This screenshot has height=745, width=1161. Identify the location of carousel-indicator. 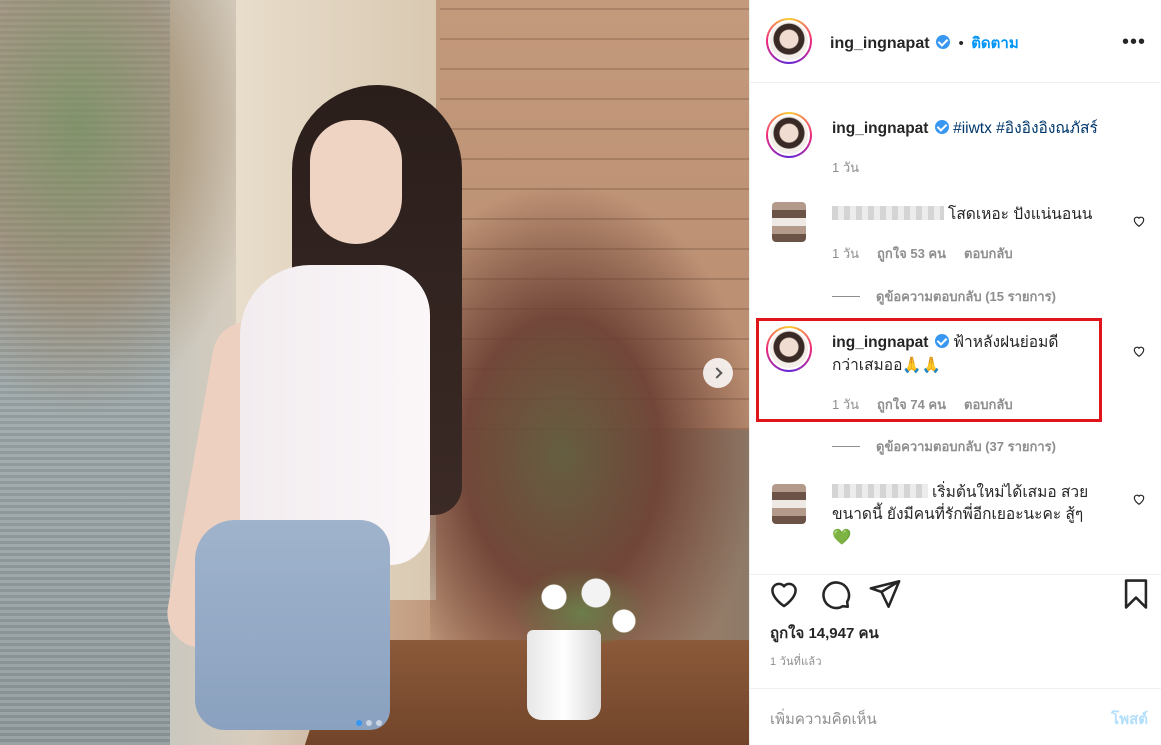
(369, 723).